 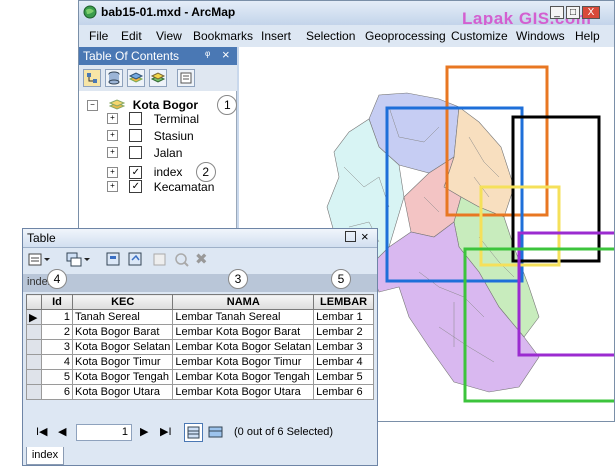 I want to click on menu-help: Help, so click(x=587, y=36).